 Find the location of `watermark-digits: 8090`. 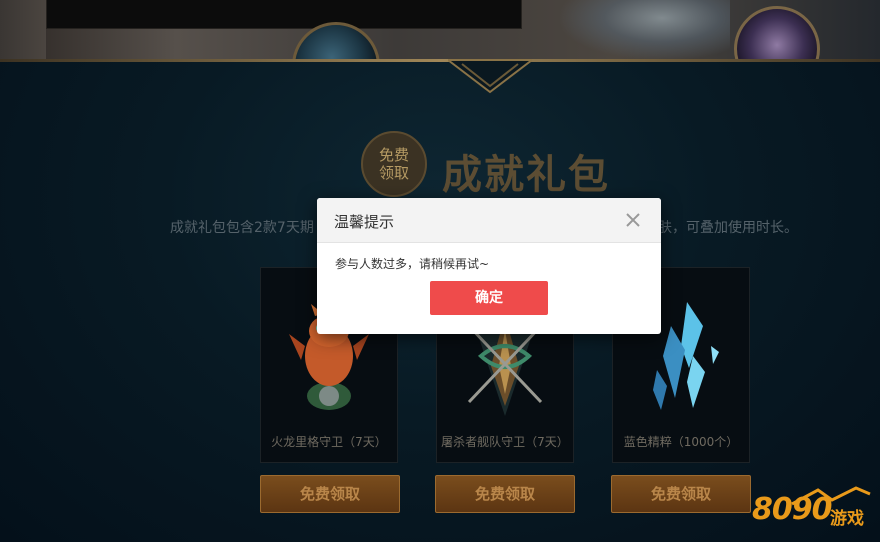

watermark-digits: 8090 is located at coordinates (792, 509).